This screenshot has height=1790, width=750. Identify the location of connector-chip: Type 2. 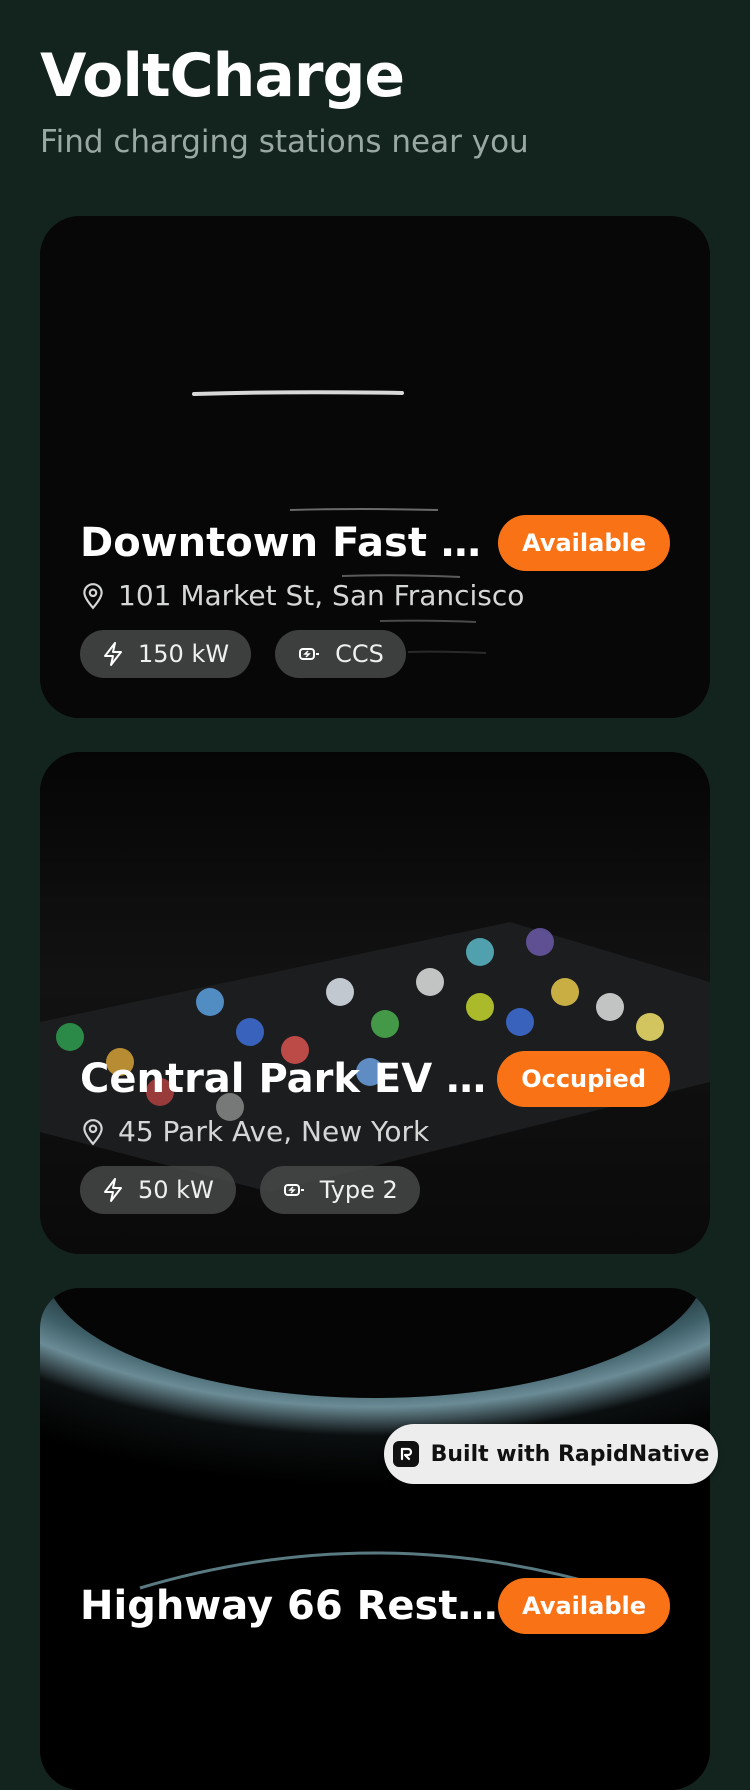
(339, 1190).